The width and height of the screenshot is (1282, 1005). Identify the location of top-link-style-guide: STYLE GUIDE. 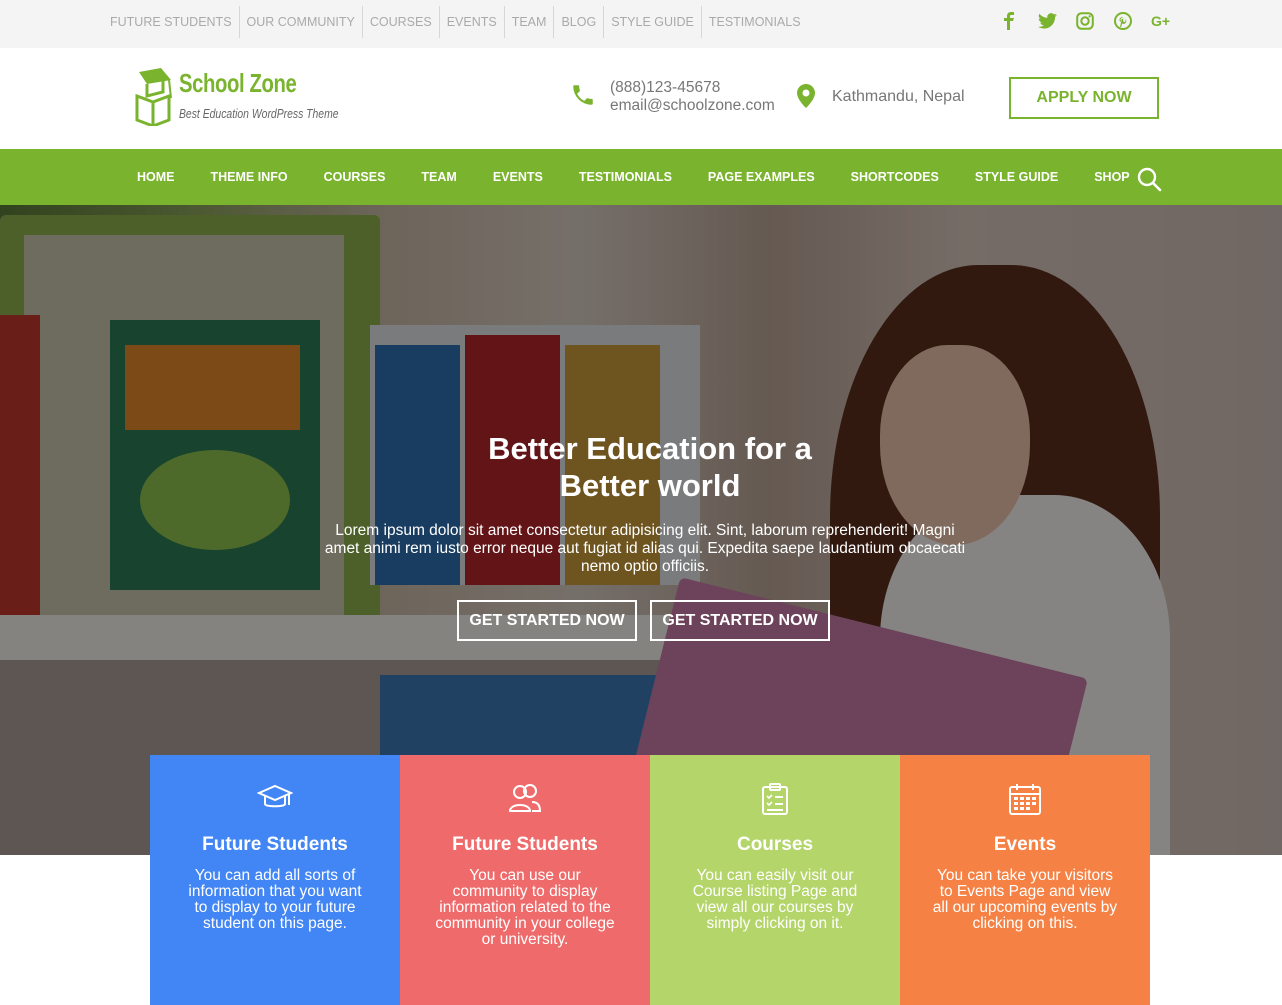
(652, 22).